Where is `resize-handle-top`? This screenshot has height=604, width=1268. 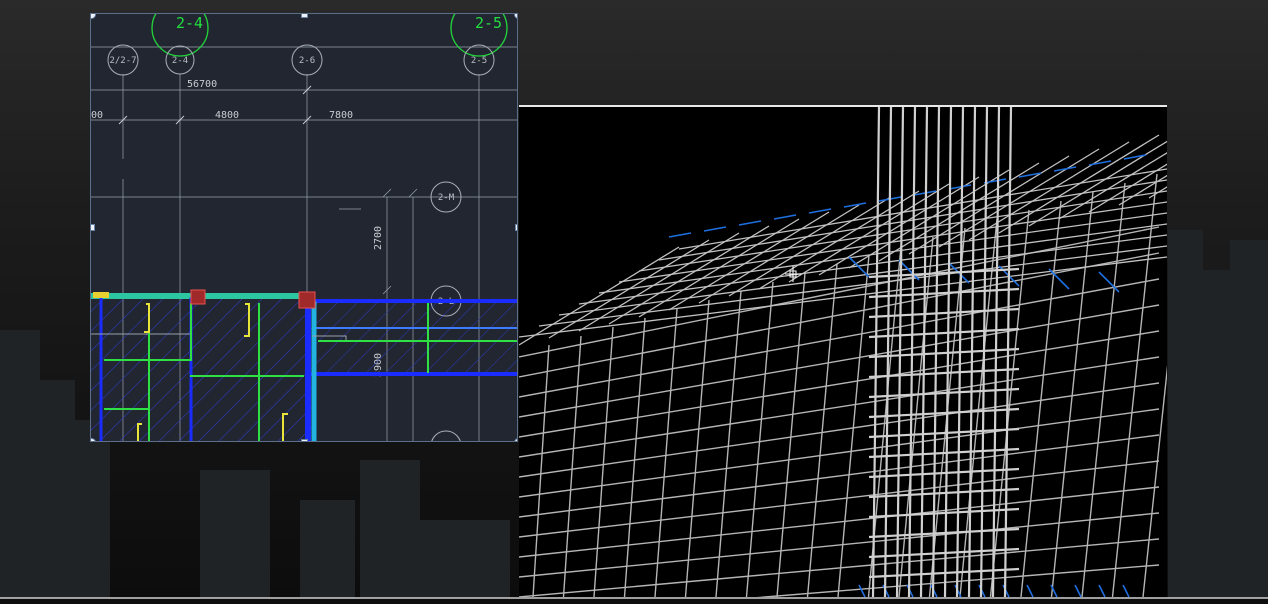 resize-handle-top is located at coordinates (304, 16).